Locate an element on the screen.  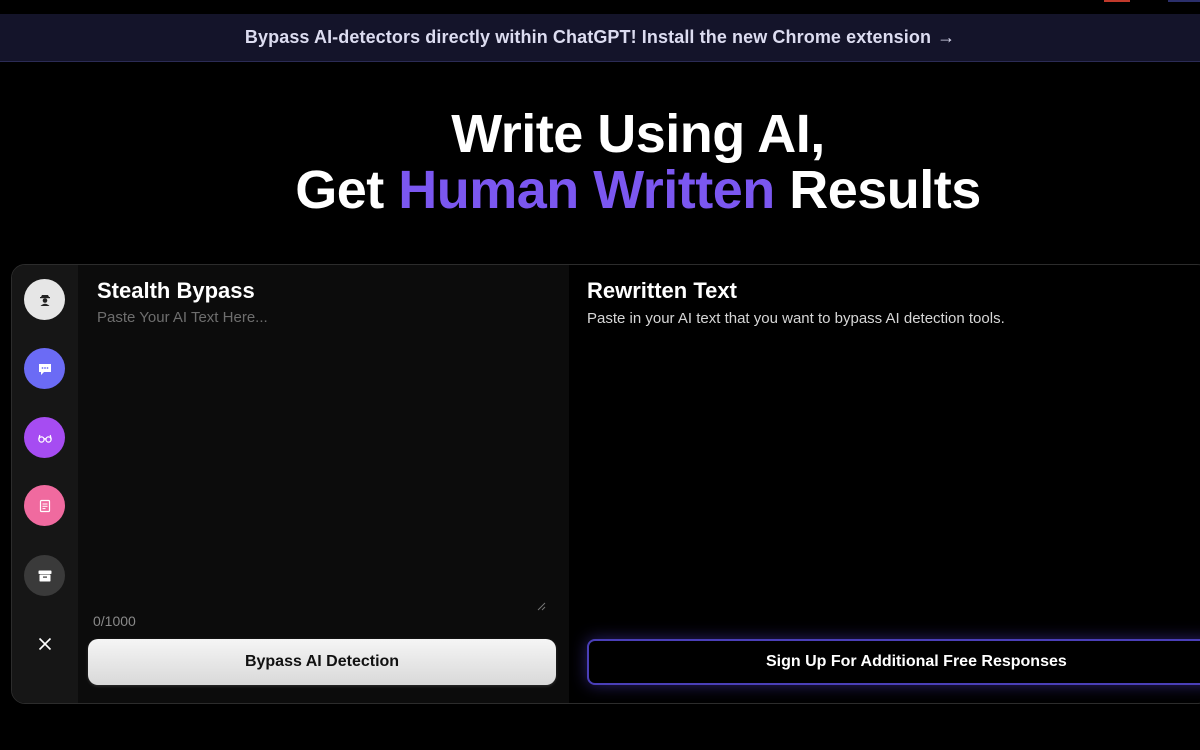
input-panel-title: Stealth Bypass is located at coordinates (176, 290).